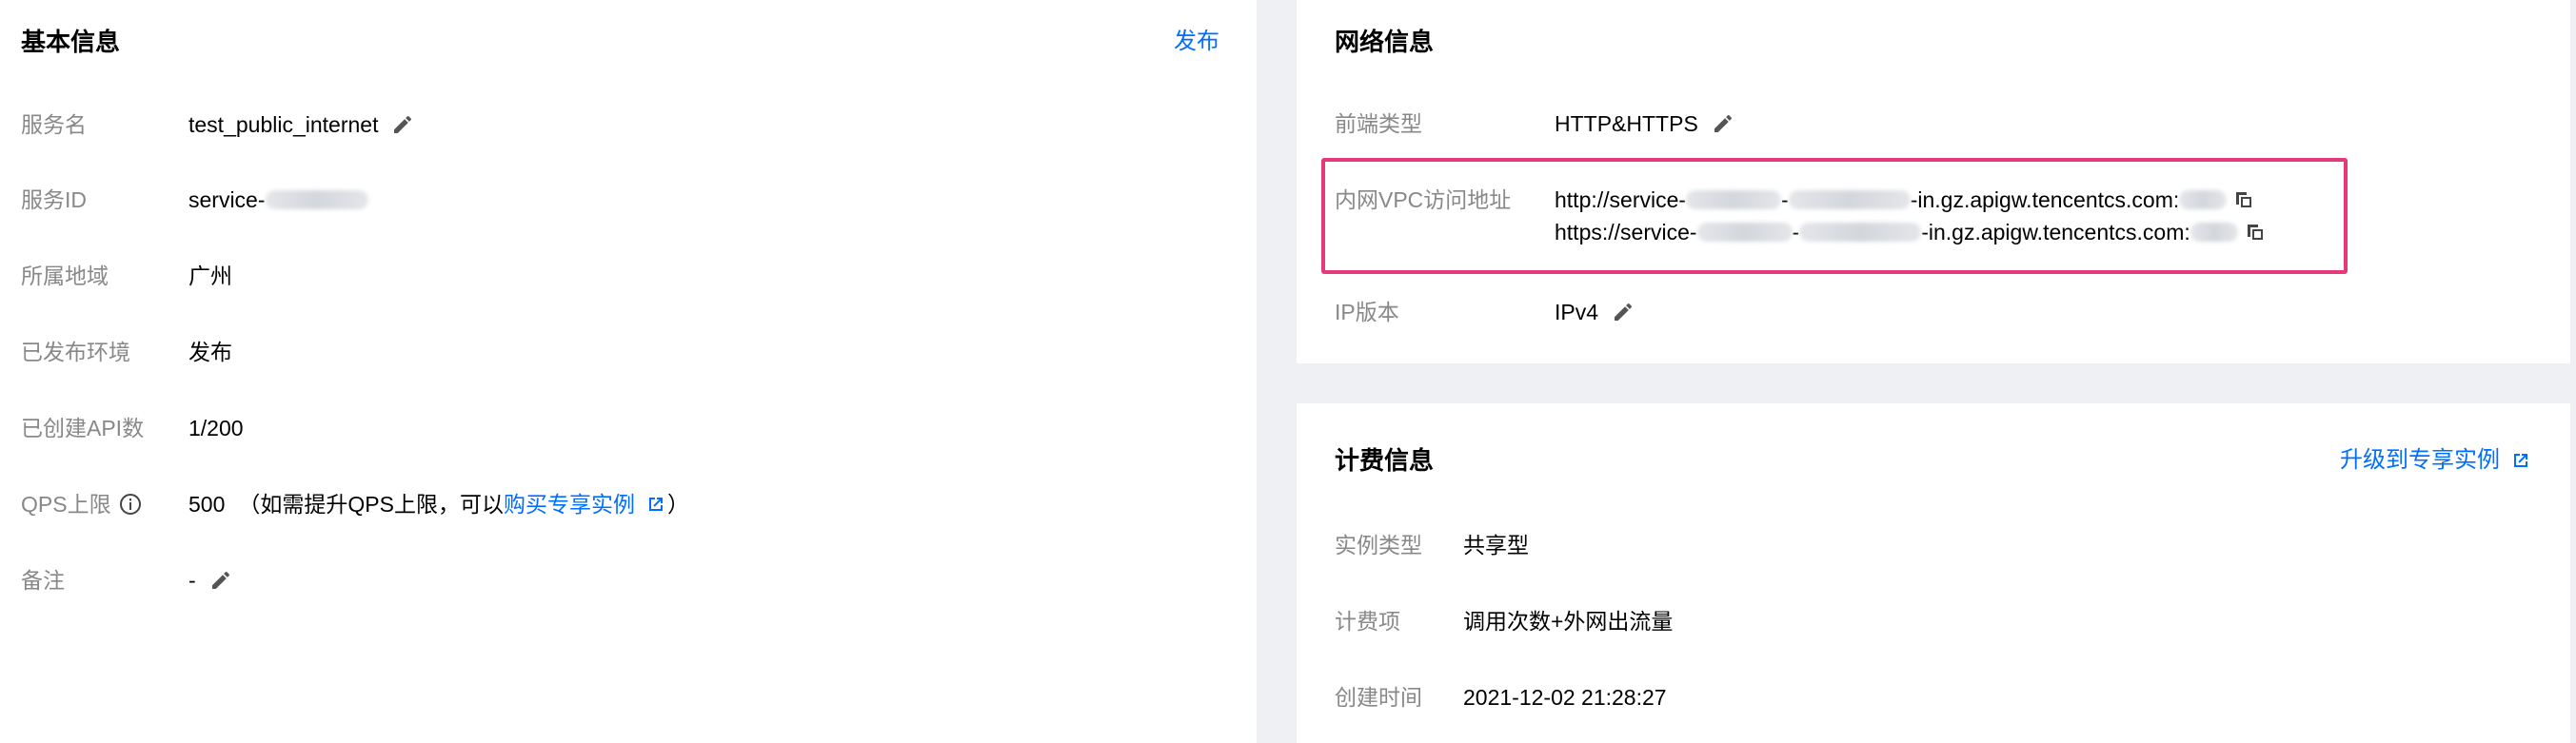 The width and height of the screenshot is (2576, 743). What do you see at coordinates (66, 504) in the screenshot?
I see `qps-label: QPS上限` at bounding box center [66, 504].